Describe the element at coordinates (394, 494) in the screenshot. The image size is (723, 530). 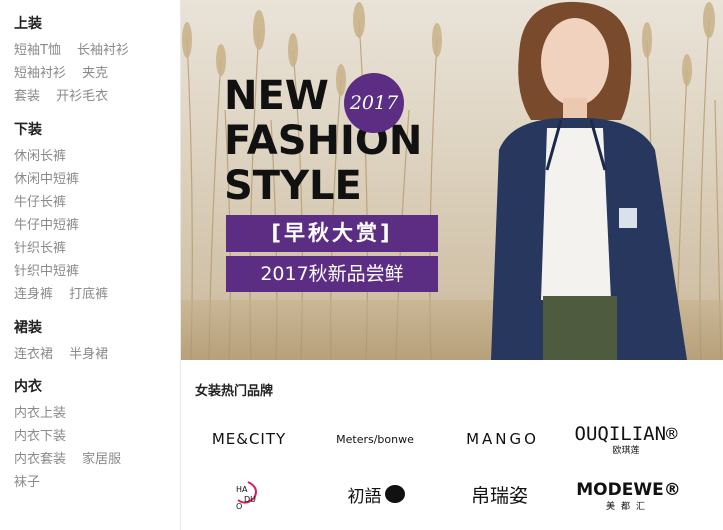
I see `chuyu-eye-icon` at that location.